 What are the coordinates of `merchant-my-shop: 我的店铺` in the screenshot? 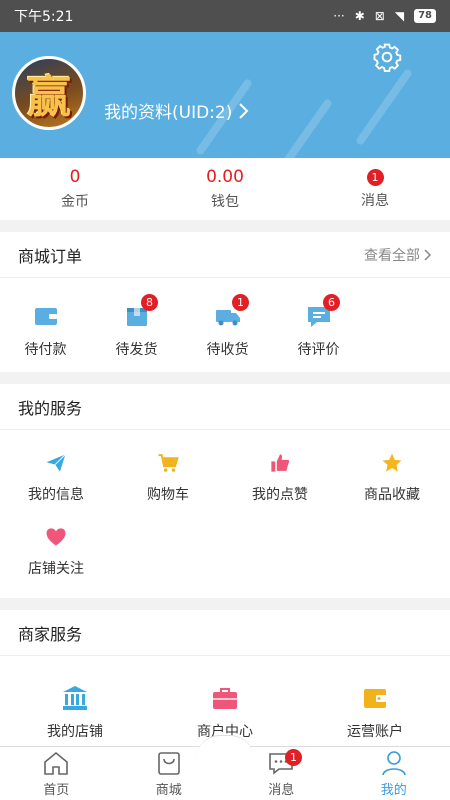 It's located at (75, 698).